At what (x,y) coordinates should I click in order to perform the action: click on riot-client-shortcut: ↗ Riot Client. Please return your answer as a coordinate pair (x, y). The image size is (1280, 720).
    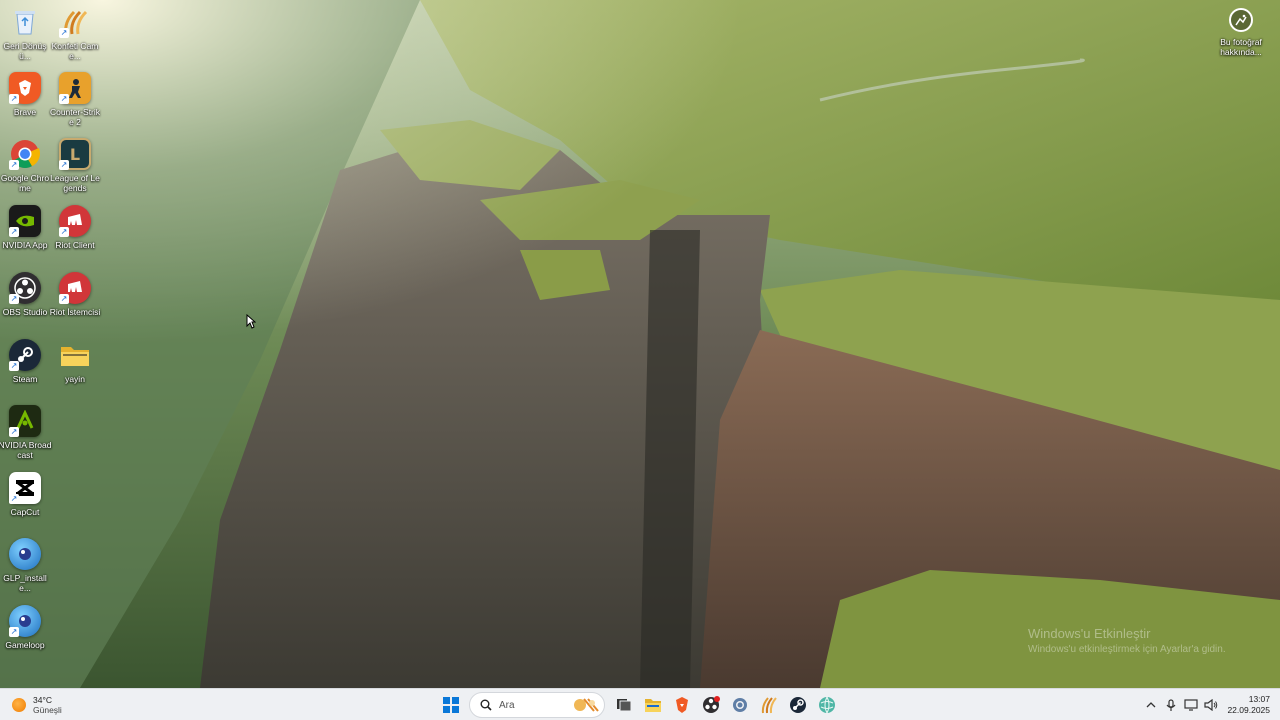
    Looking at the image, I should click on (75, 237).